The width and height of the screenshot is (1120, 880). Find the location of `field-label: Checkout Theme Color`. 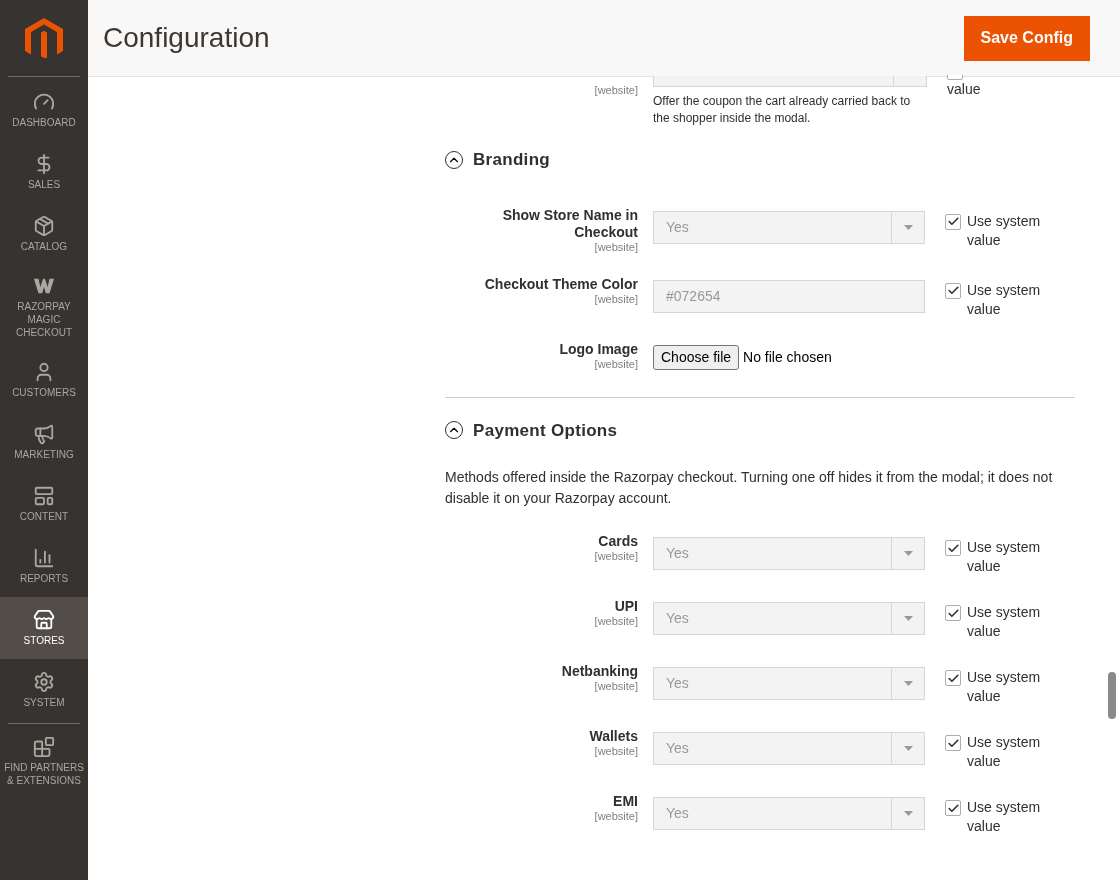

field-label: Checkout Theme Color is located at coordinates (561, 284).